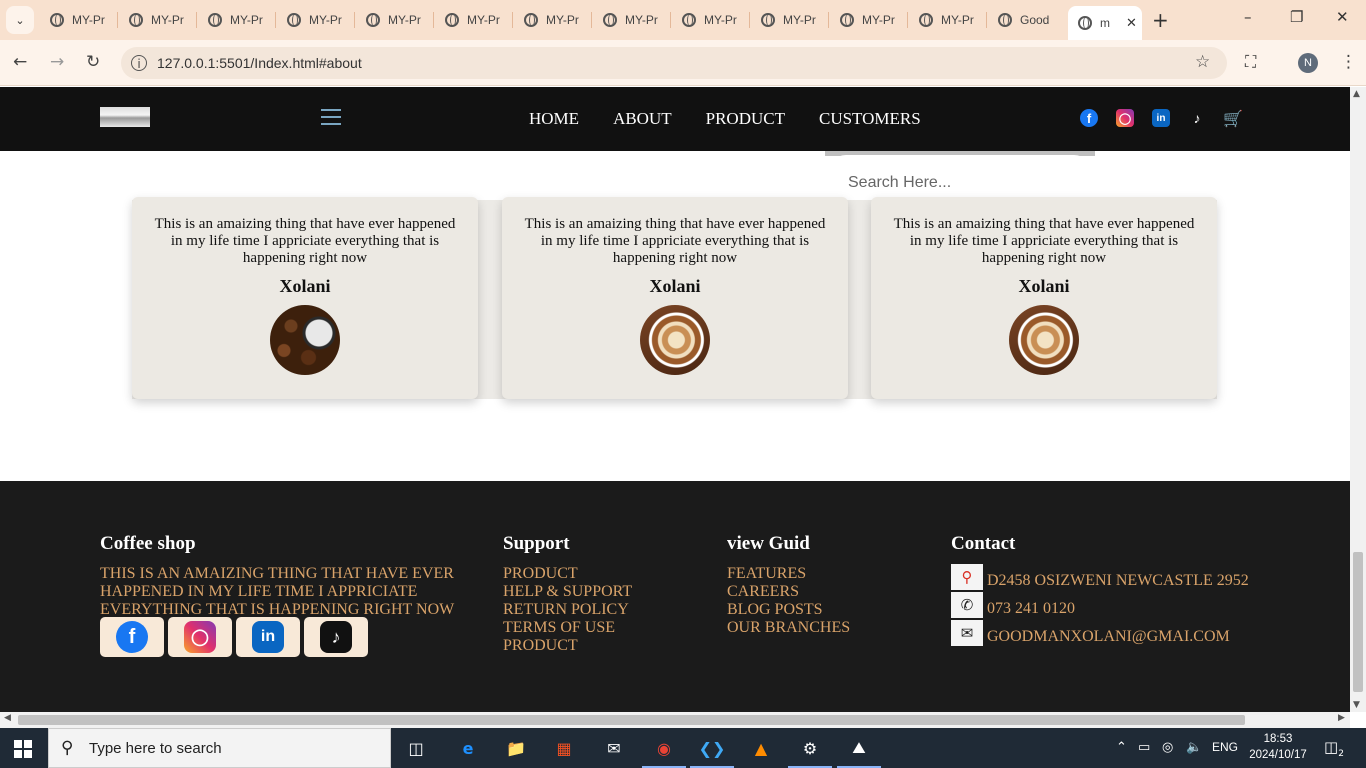 This screenshot has height=768, width=1366. What do you see at coordinates (20, 62) in the screenshot?
I see `back-icon: ←` at bounding box center [20, 62].